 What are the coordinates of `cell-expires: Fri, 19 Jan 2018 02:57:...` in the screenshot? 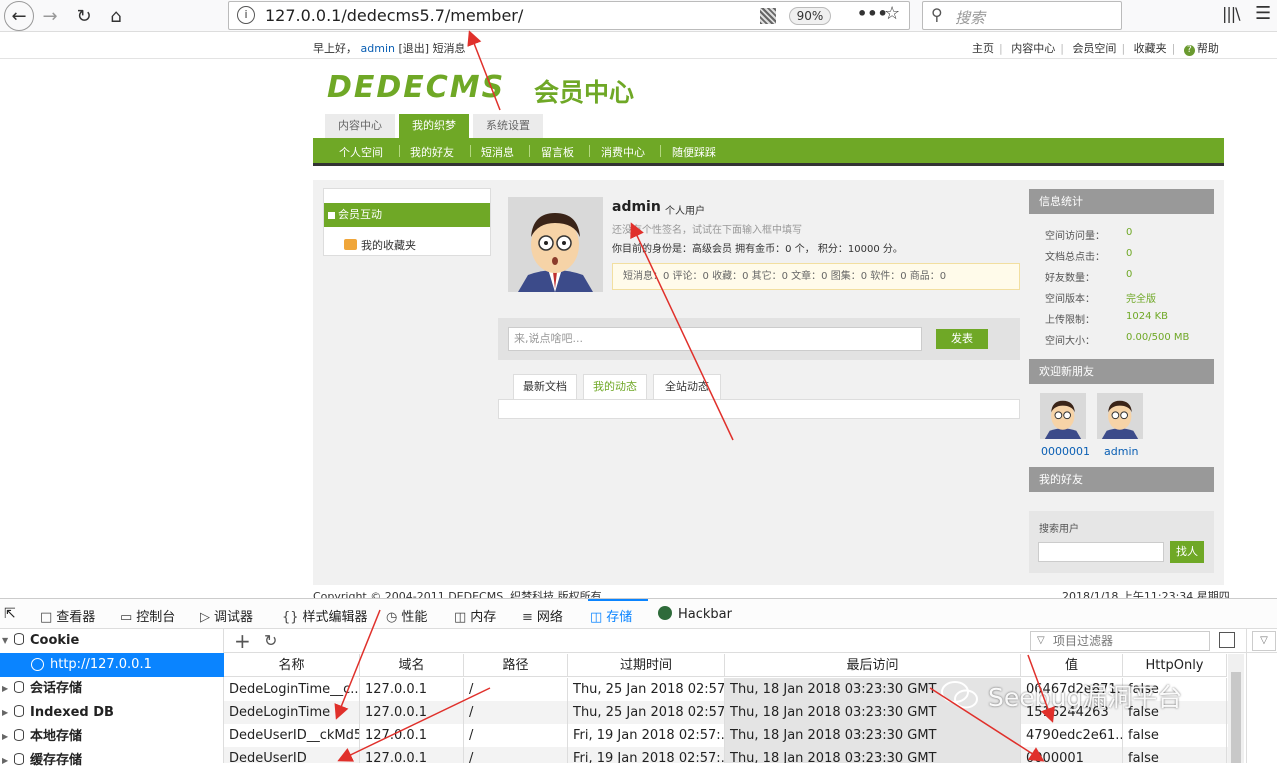 It's located at (646, 735).